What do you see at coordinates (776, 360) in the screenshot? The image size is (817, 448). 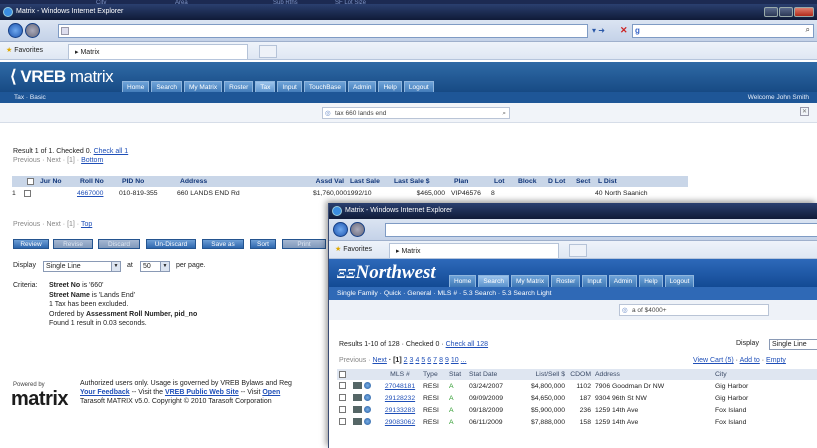 I see `empty-link: Empty` at bounding box center [776, 360].